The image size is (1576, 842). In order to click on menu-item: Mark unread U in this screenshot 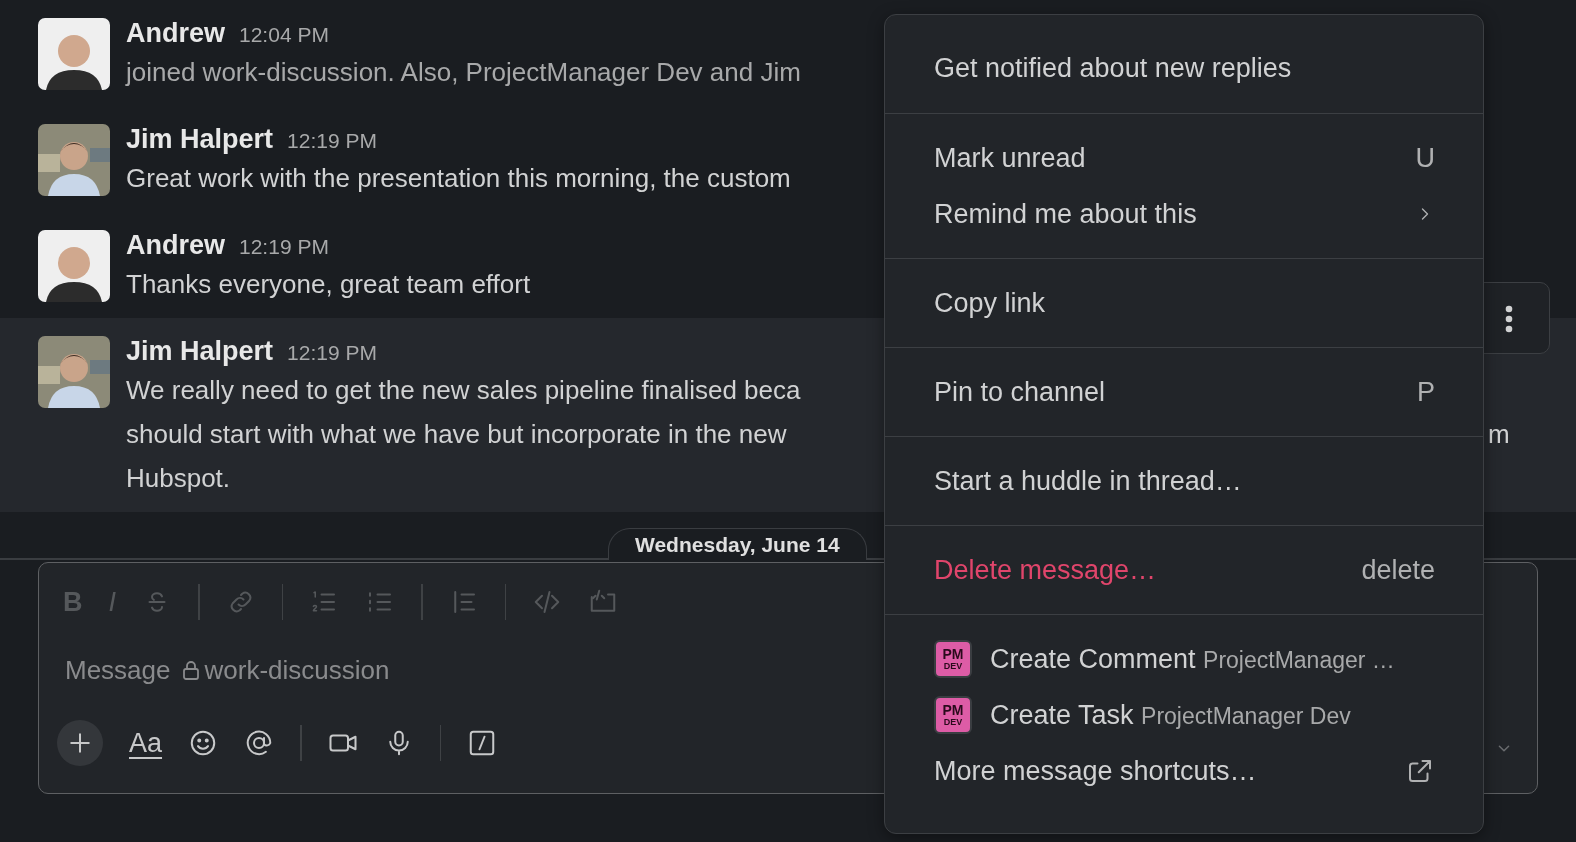, I will do `click(1184, 158)`.